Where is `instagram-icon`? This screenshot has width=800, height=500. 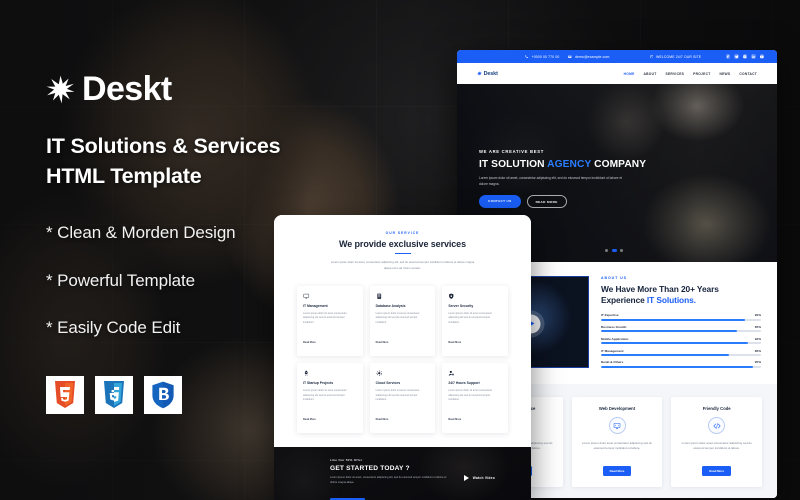
instagram-icon is located at coordinates (745, 56).